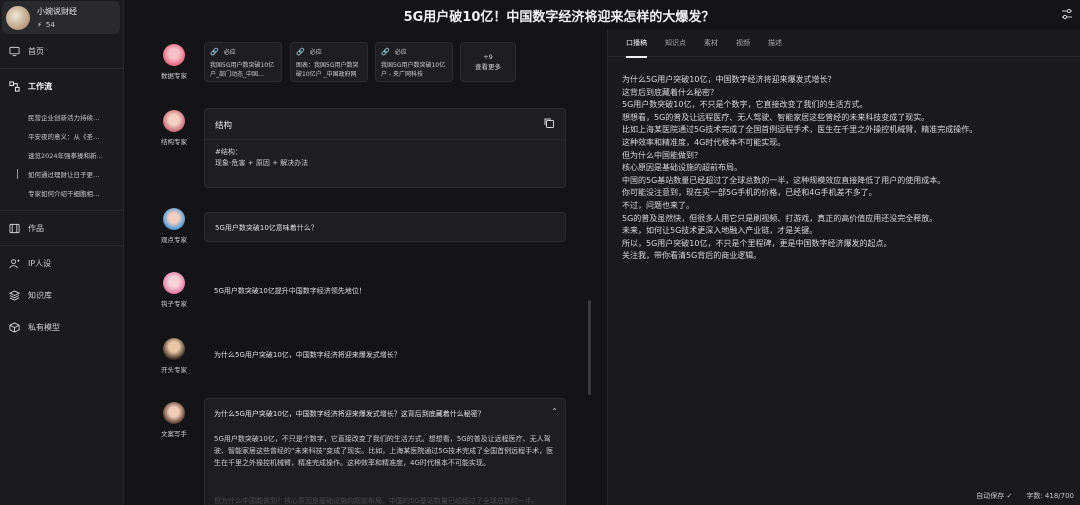  Describe the element at coordinates (554, 411) in the screenshot. I see `chevron-up-icon: ⌃` at that location.